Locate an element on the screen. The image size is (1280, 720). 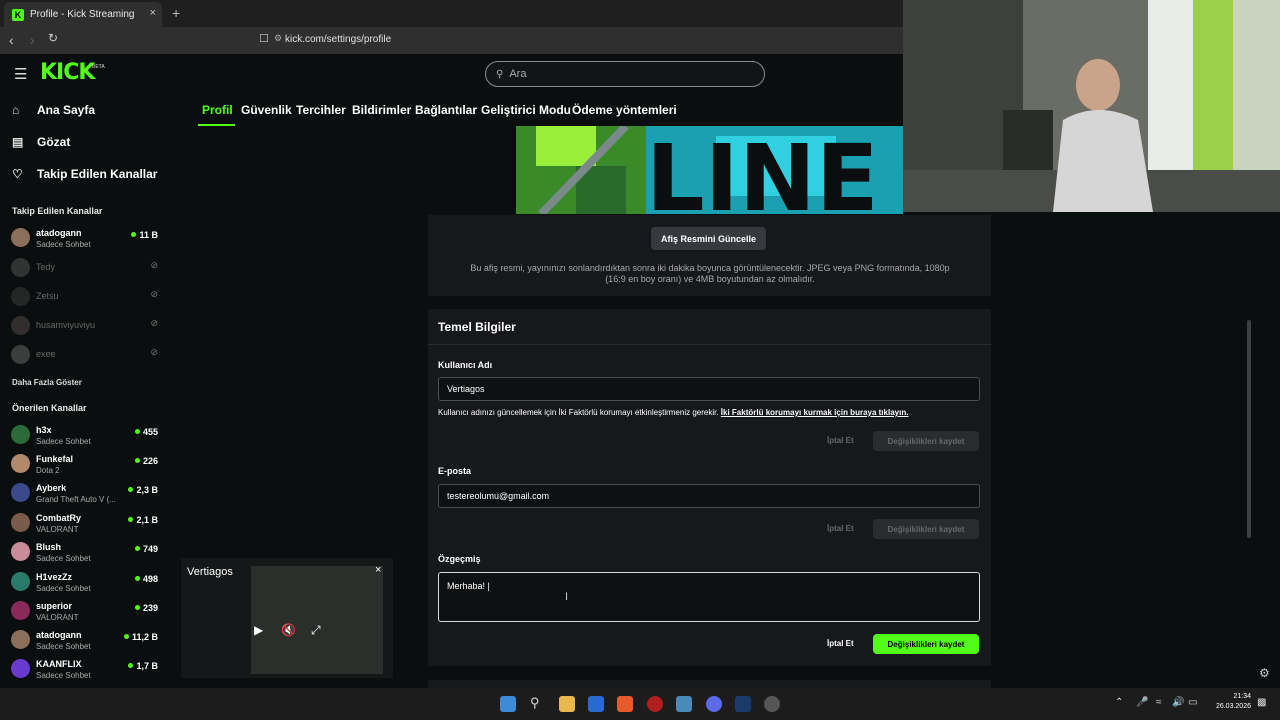
username-cancel-button: İptal Et is located at coordinates (840, 440).